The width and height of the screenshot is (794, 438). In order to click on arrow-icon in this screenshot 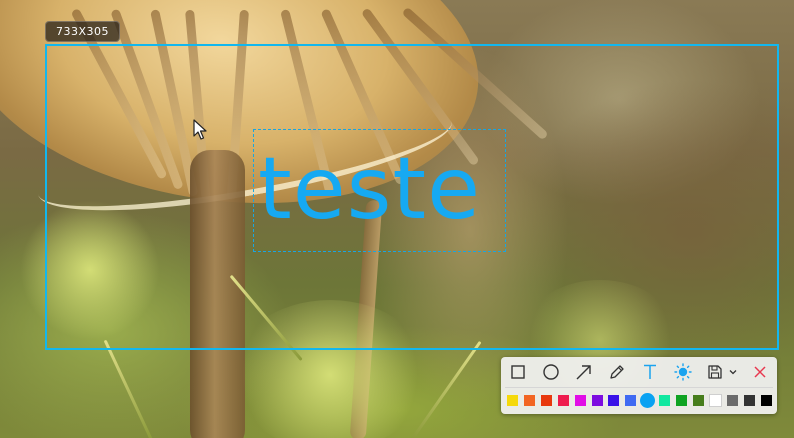, I will do `click(583, 372)`.